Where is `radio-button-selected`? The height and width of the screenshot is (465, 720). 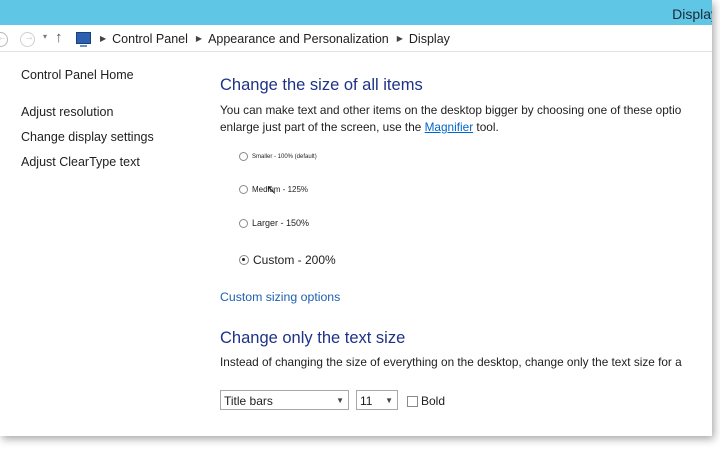
radio-button-selected is located at coordinates (244, 260).